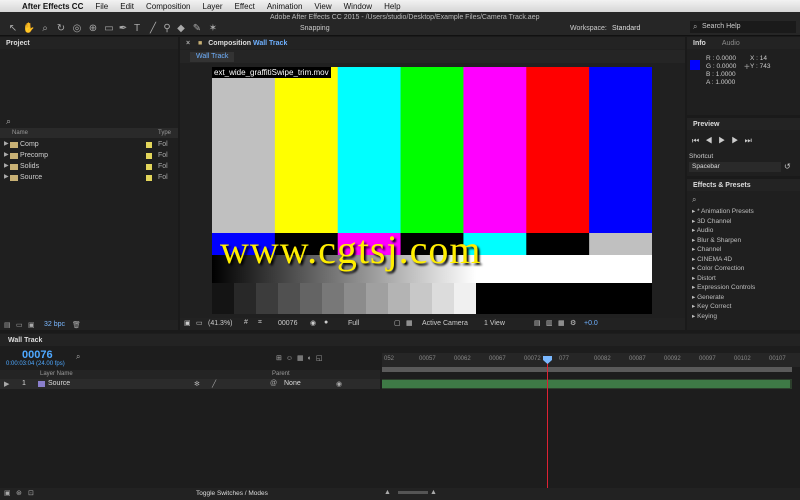 This screenshot has height=500, width=800. What do you see at coordinates (78, 357) in the screenshot?
I see `timeline-search-icon: ⌕` at bounding box center [78, 357].